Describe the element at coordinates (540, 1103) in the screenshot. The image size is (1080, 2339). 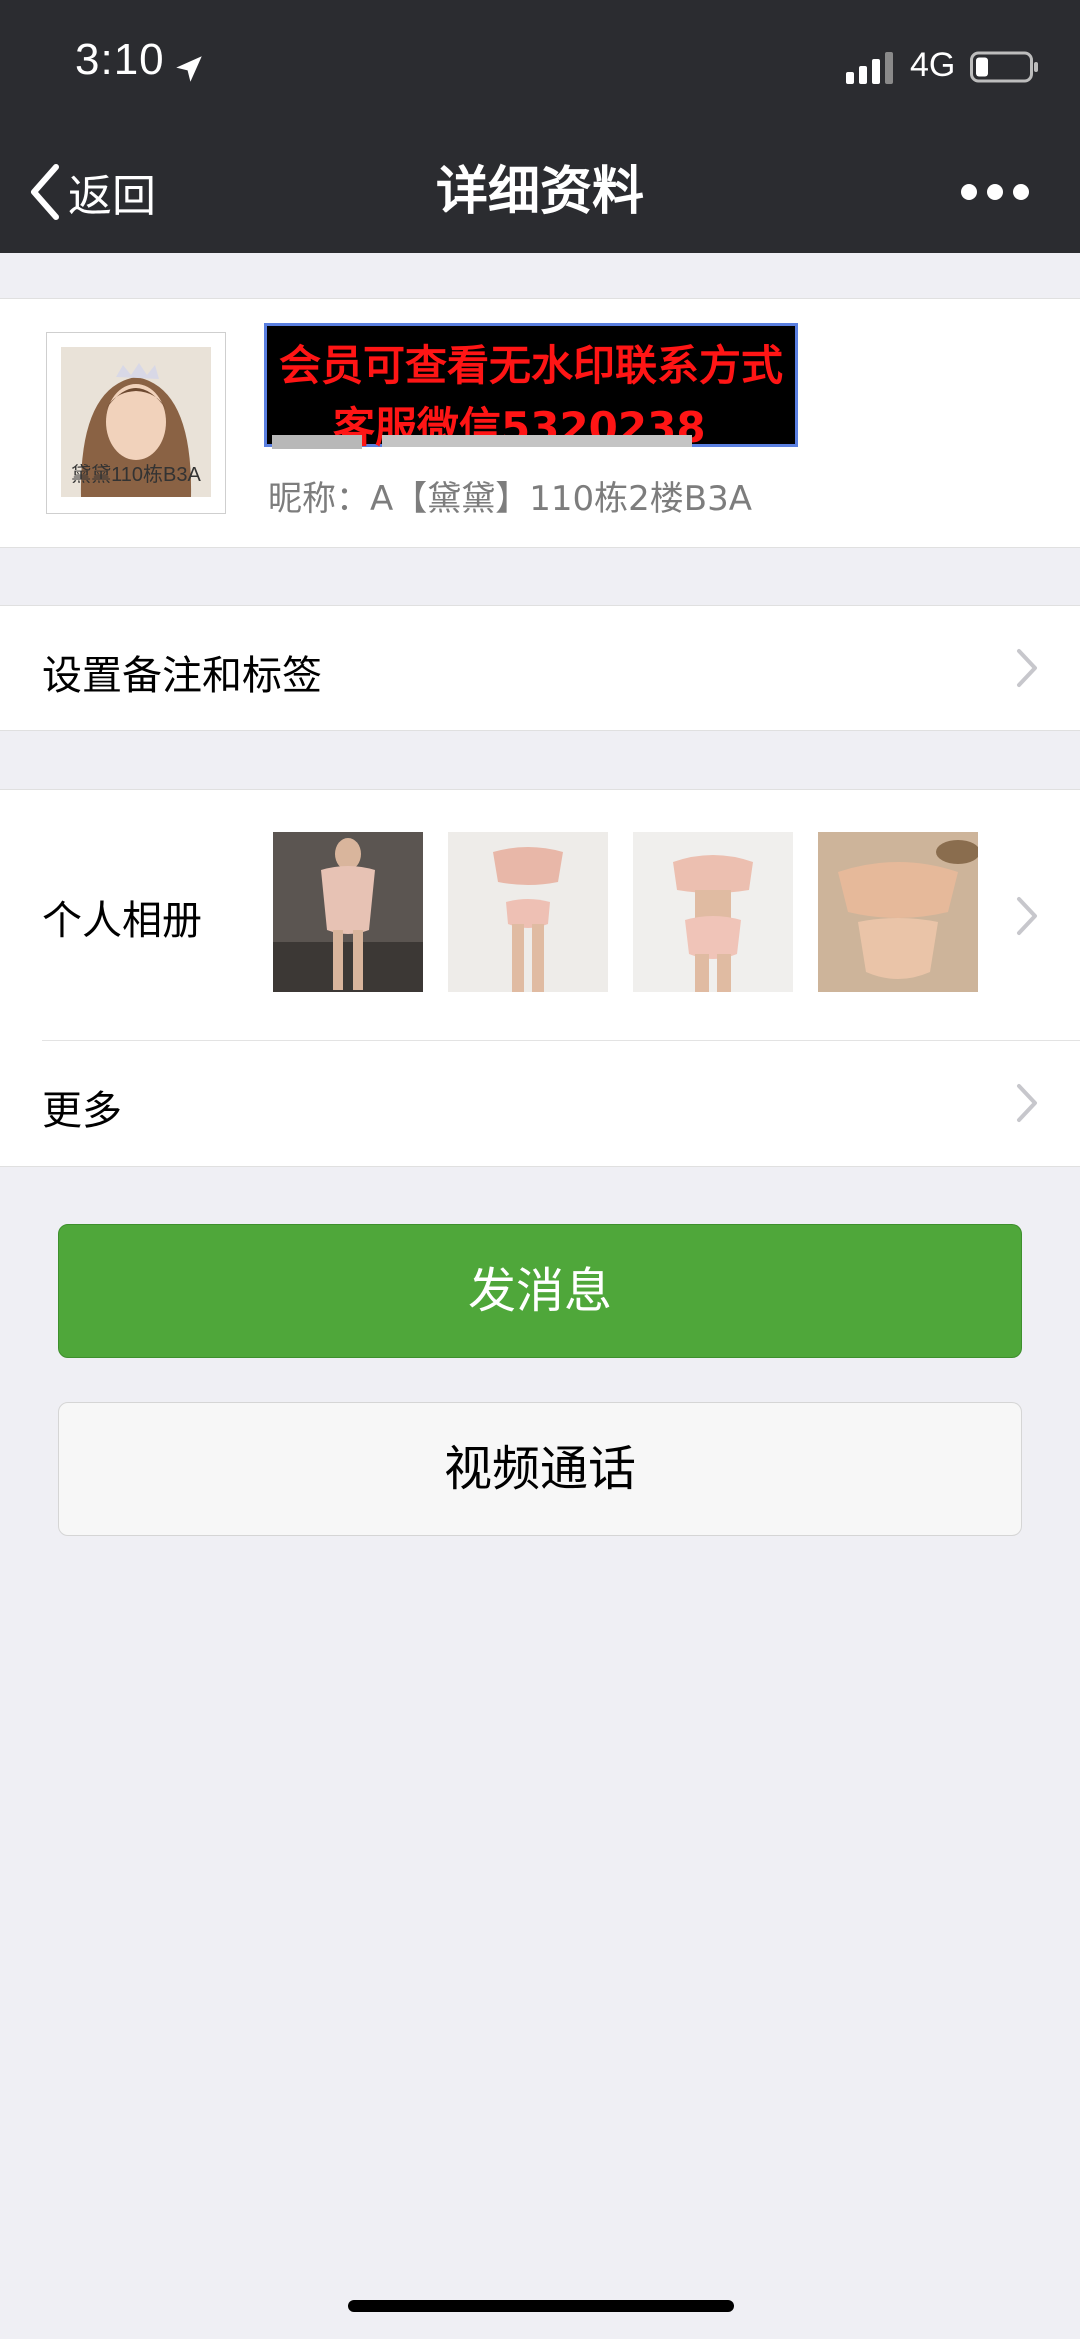
I see `more-row: 更多` at that location.